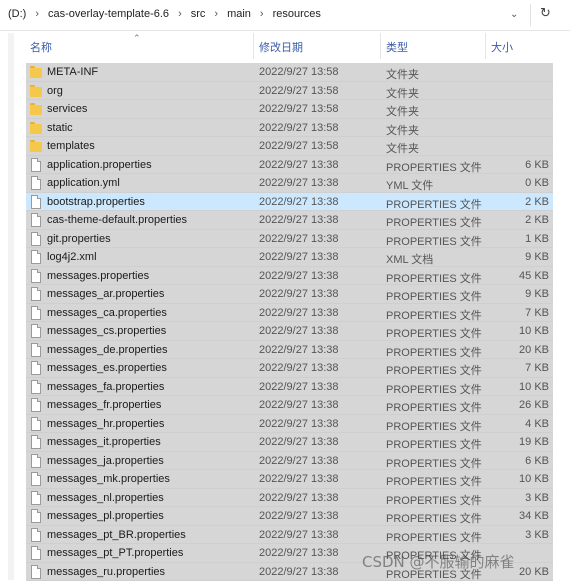  Describe the element at coordinates (410, 186) in the screenshot. I see `file-type: YML 文件` at that location.